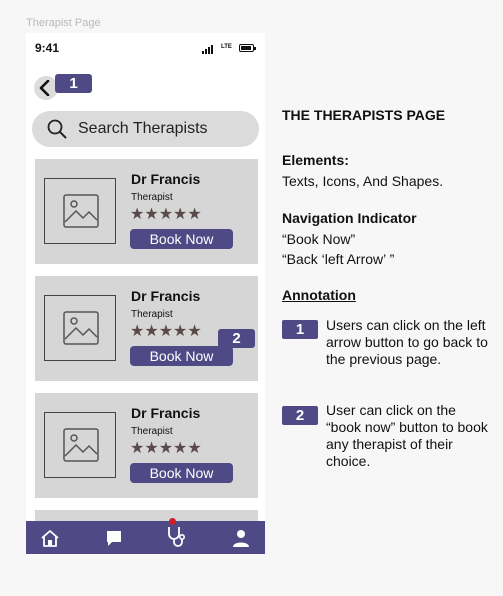 This screenshot has height=596, width=503. Describe the element at coordinates (63, 23) in the screenshot. I see `frame-label: Therapist Page` at that location.